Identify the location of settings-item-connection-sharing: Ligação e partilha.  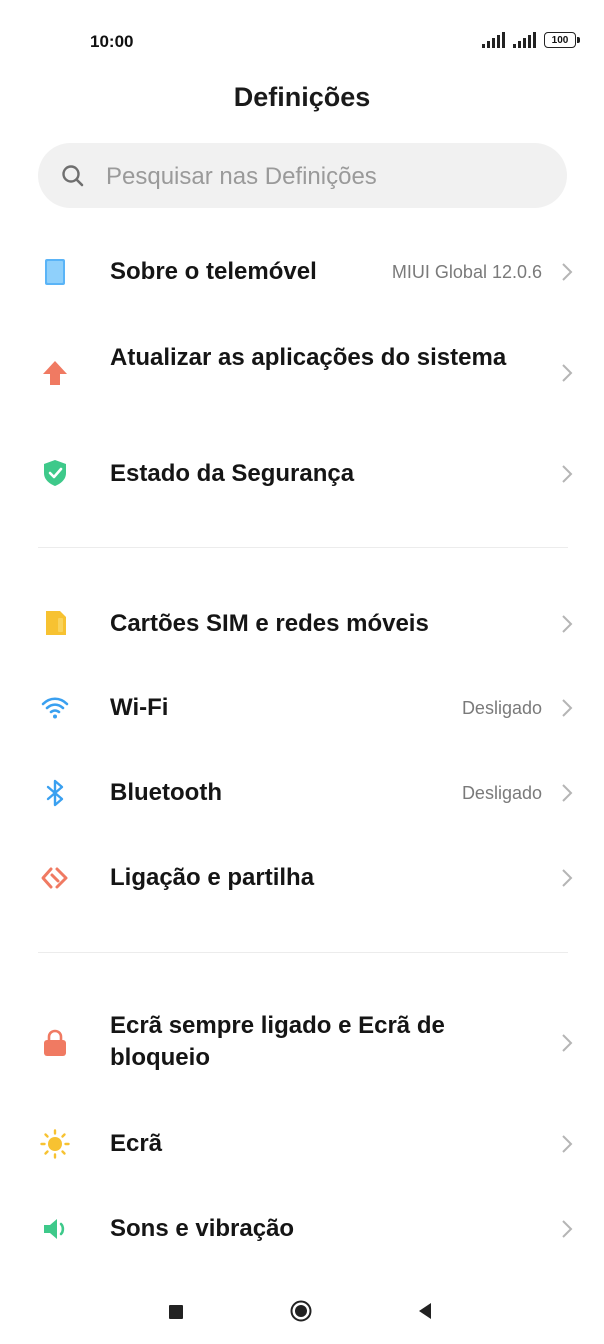
(302, 878).